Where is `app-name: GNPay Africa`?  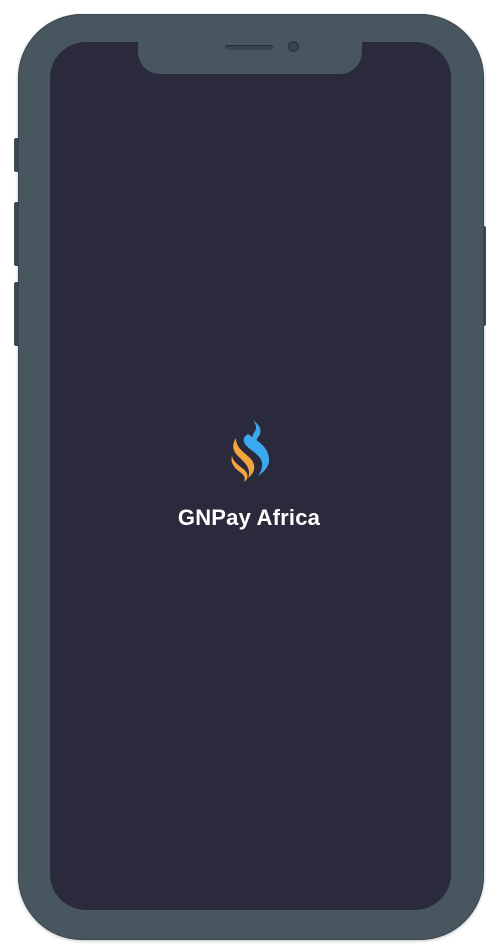
app-name: GNPay Africa is located at coordinates (249, 517).